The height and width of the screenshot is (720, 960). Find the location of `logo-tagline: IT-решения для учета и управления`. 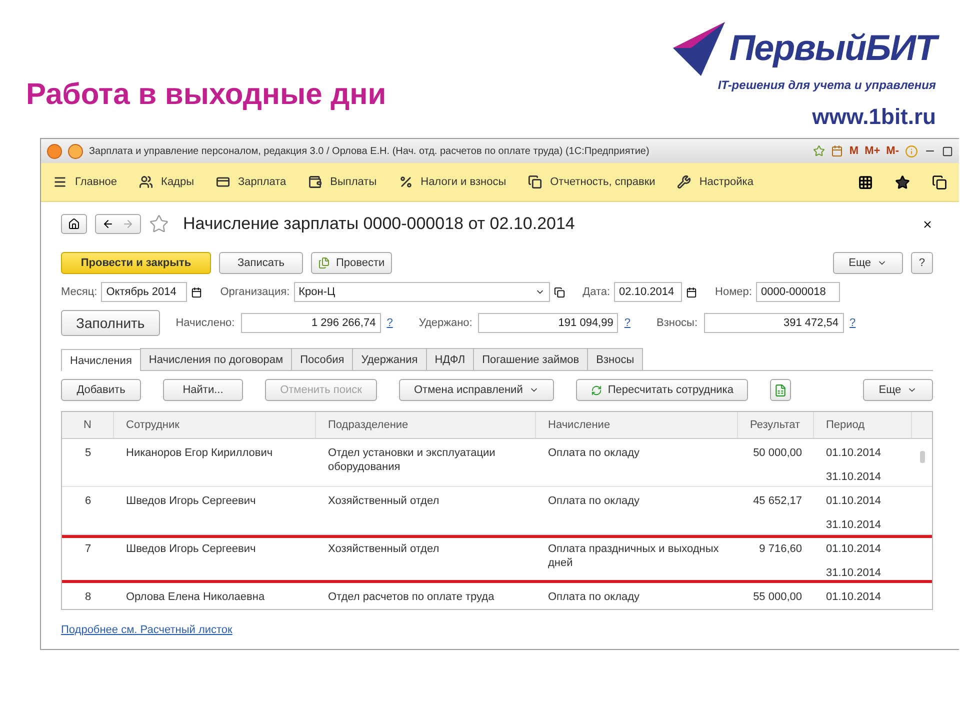

logo-tagline: IT-решения для учета и управления is located at coordinates (827, 85).